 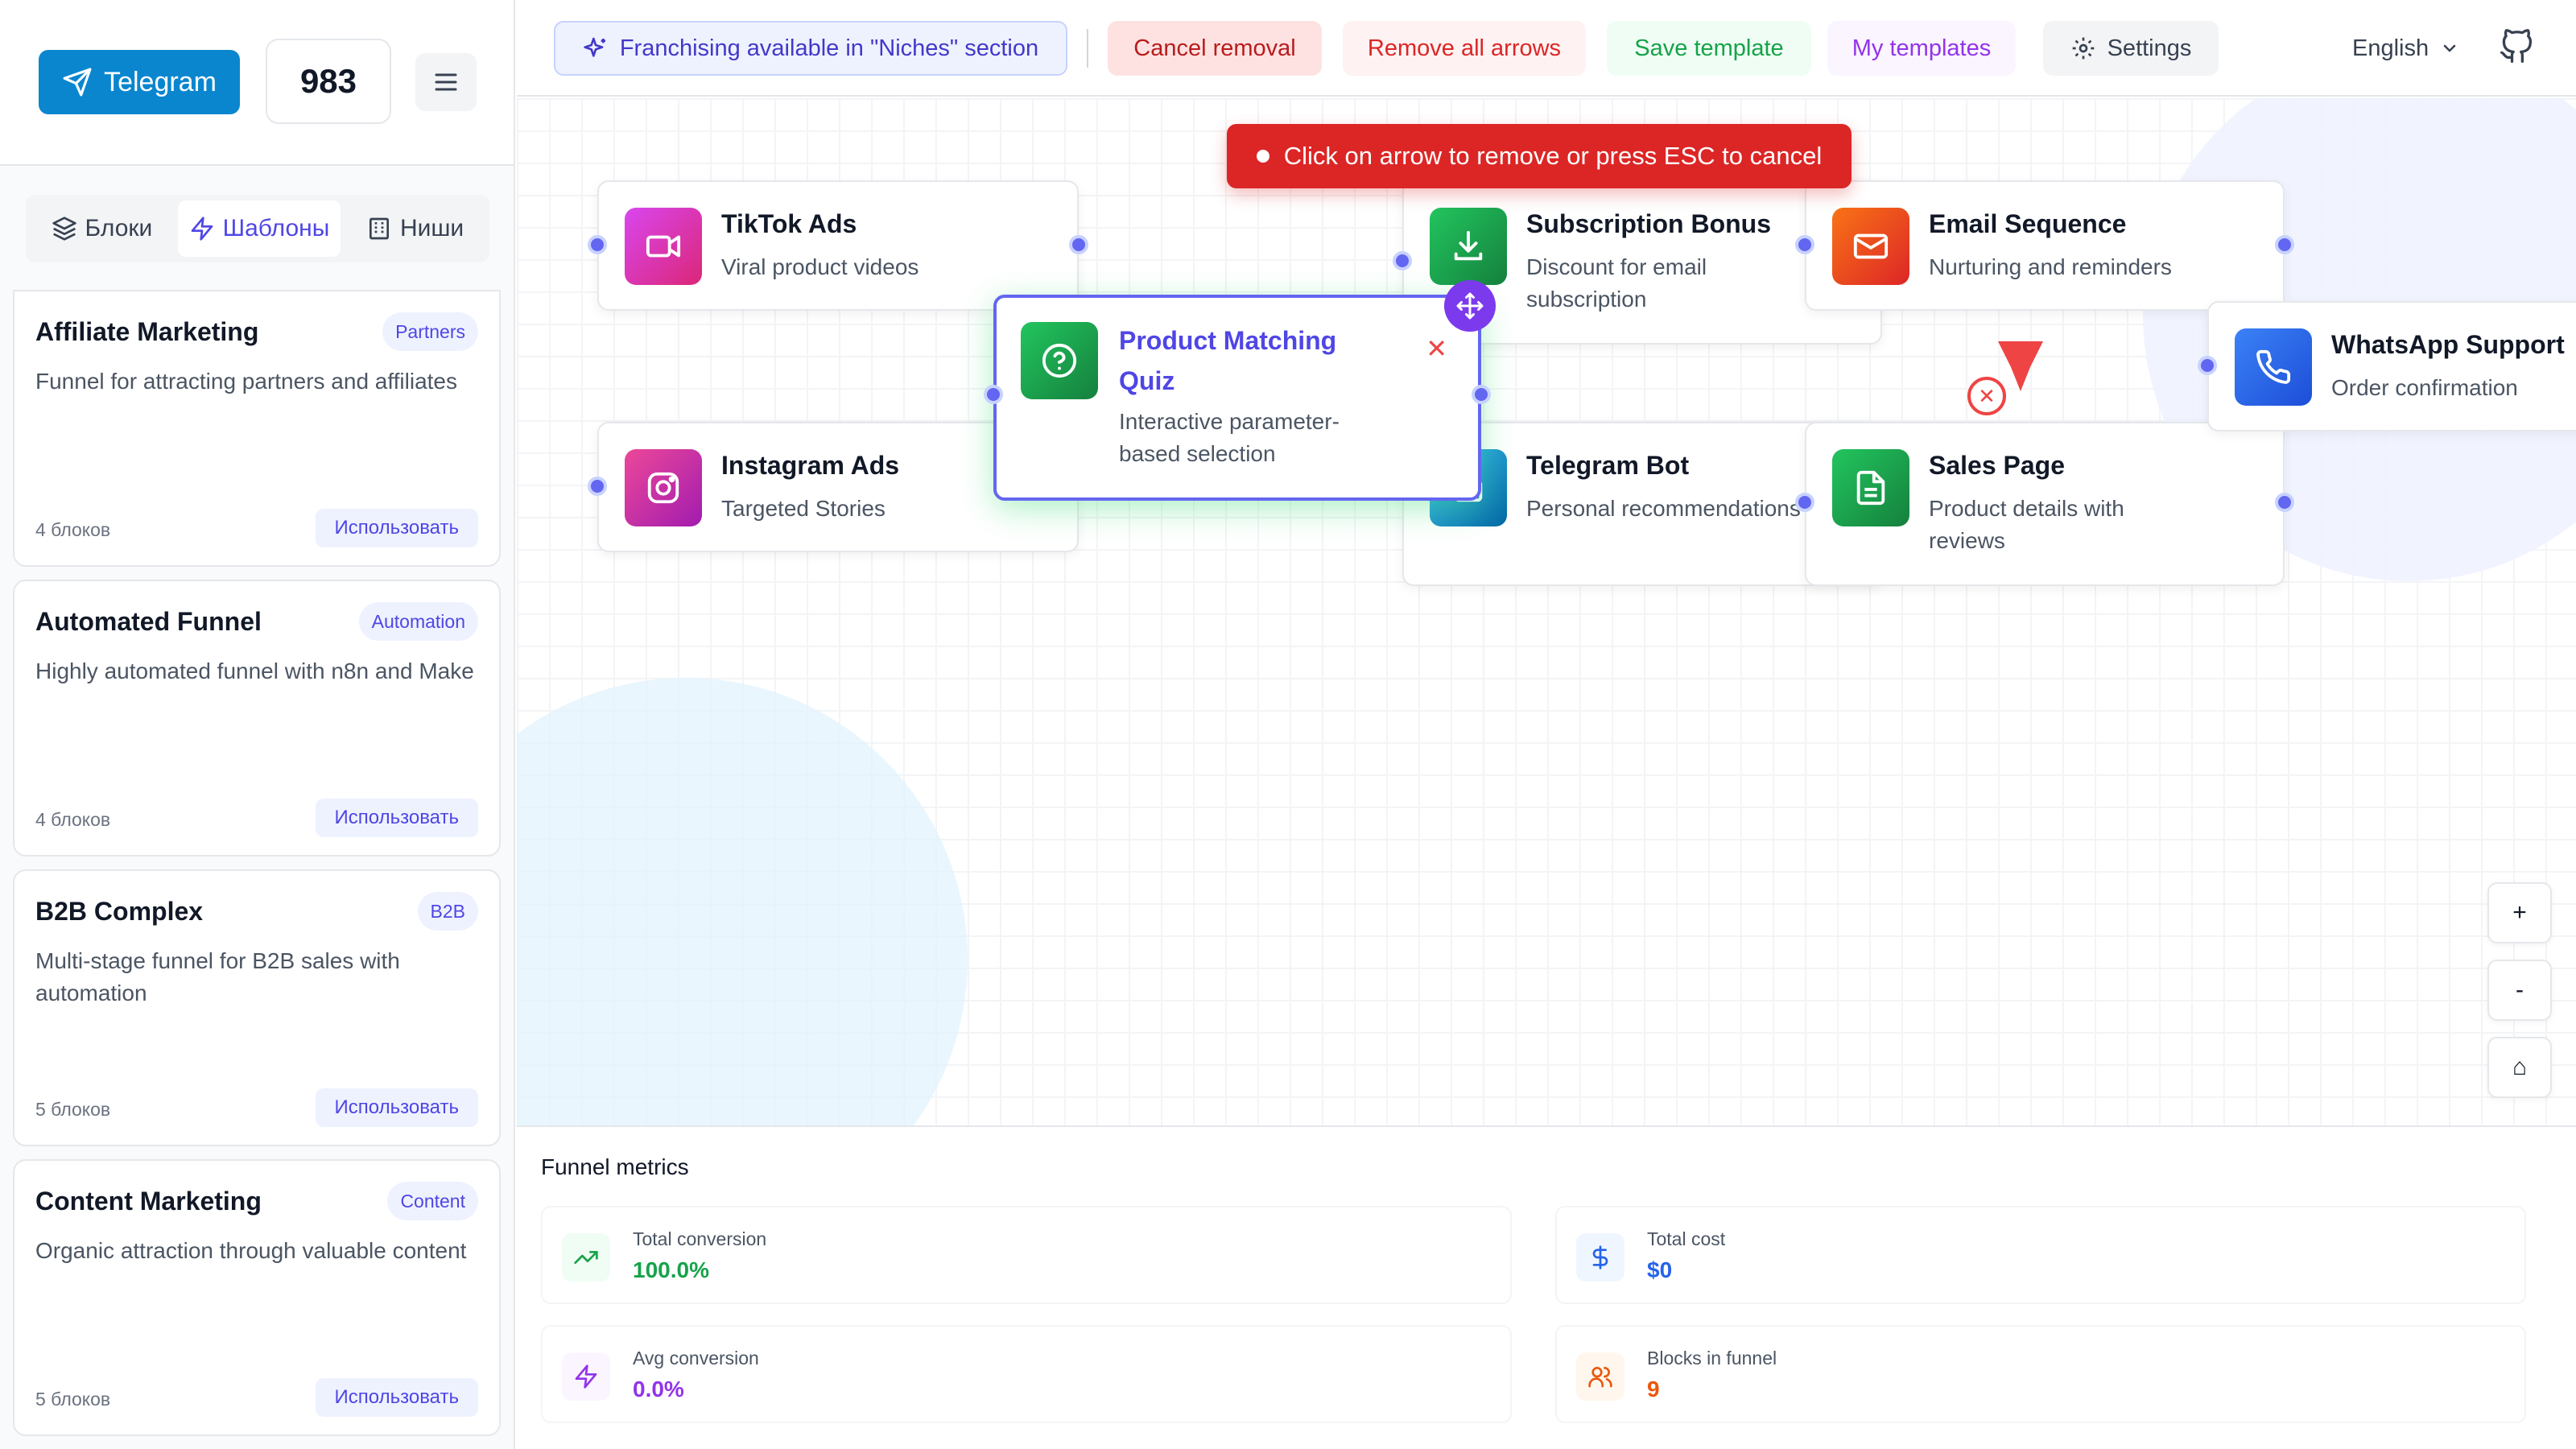 I want to click on counter-badge: 983, so click(x=328, y=81).